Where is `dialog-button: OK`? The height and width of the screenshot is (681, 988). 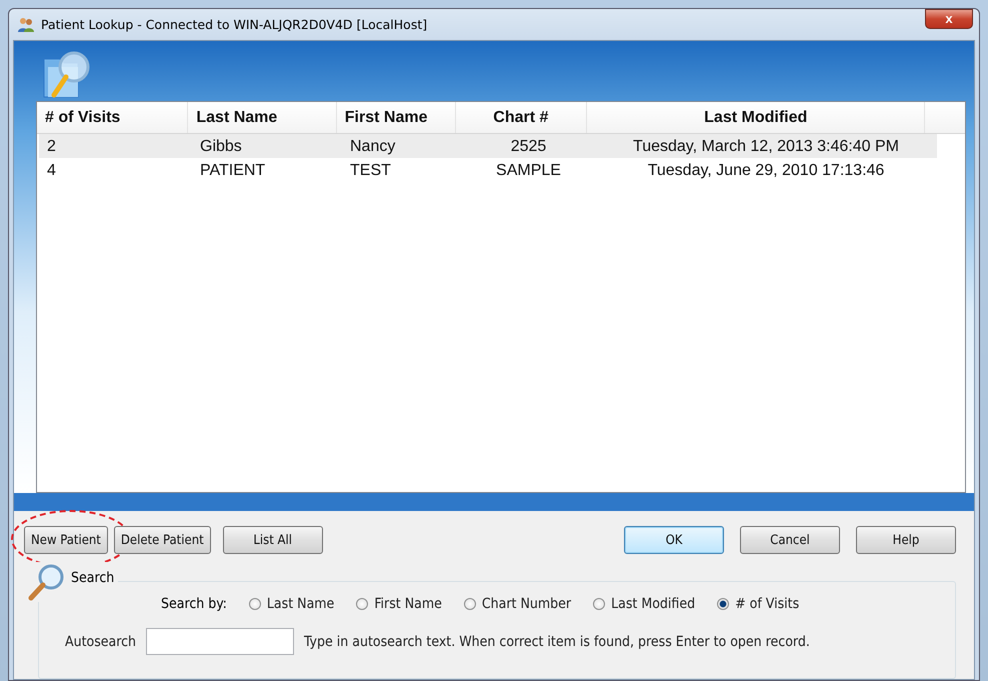
dialog-button: OK is located at coordinates (674, 540).